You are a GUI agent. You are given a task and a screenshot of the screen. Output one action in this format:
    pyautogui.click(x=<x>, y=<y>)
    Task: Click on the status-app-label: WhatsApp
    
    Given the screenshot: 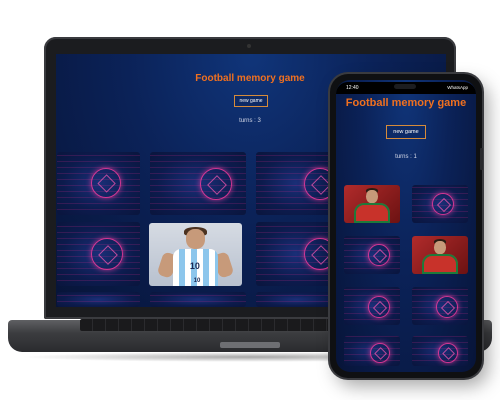 What is the action you would take?
    pyautogui.click(x=457, y=87)
    